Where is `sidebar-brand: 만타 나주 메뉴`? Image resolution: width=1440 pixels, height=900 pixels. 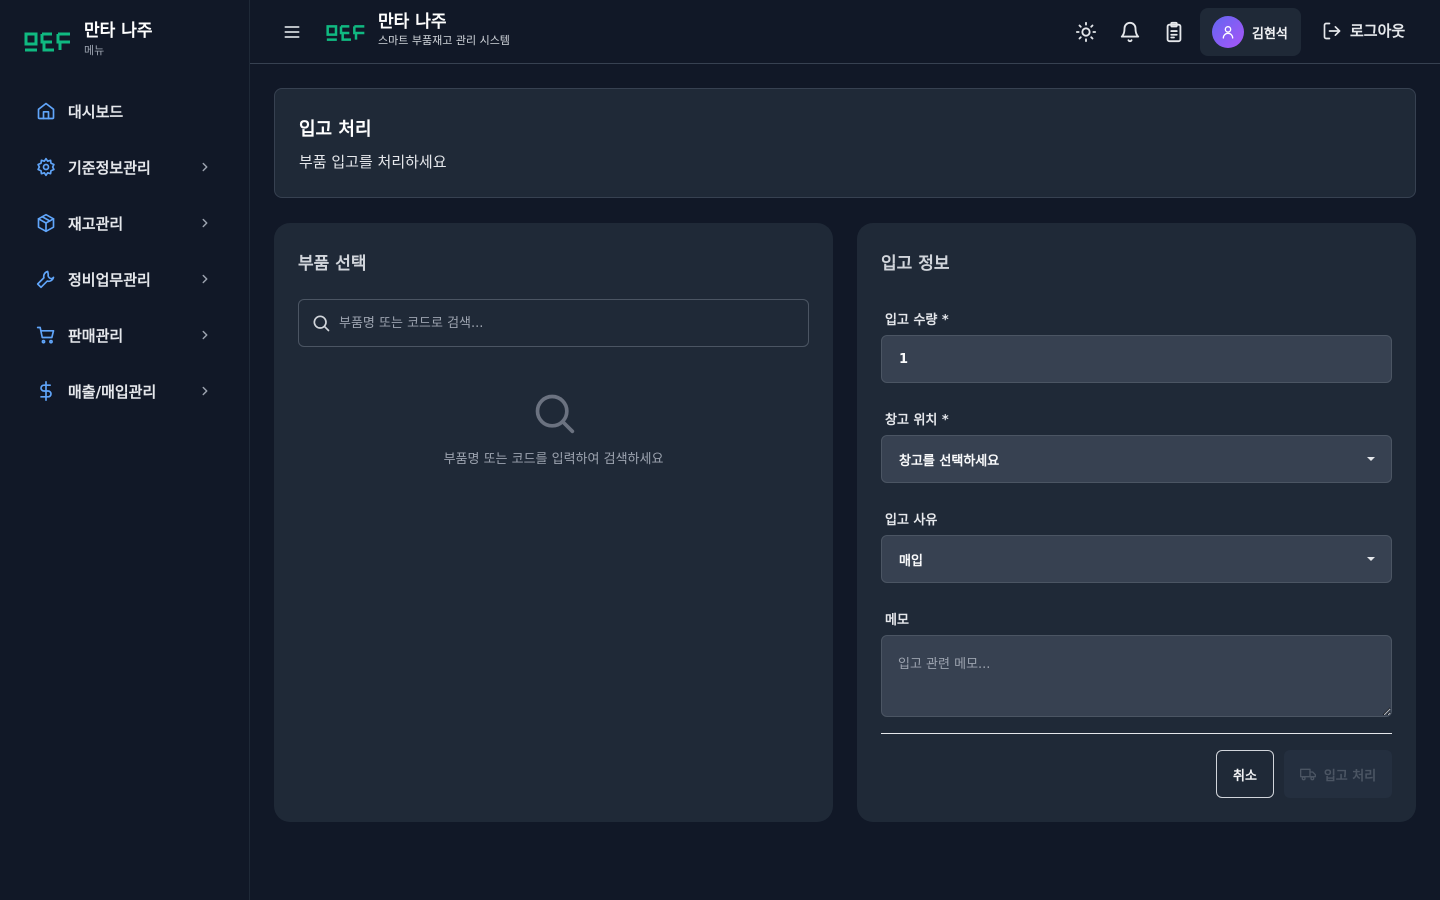
sidebar-brand: 만타 나주 메뉴 is located at coordinates (88, 38).